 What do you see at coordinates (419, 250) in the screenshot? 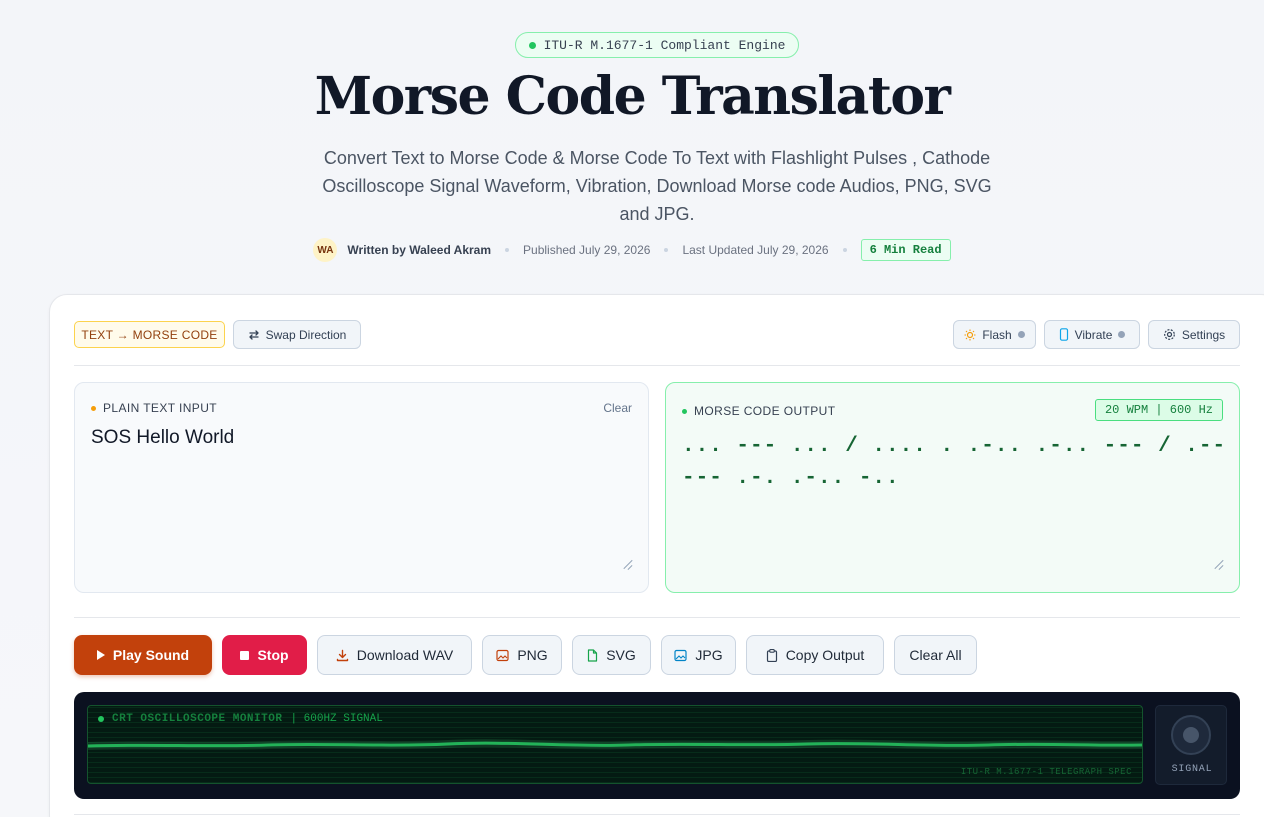
I see `author-name: Written by Waleed Akram` at bounding box center [419, 250].